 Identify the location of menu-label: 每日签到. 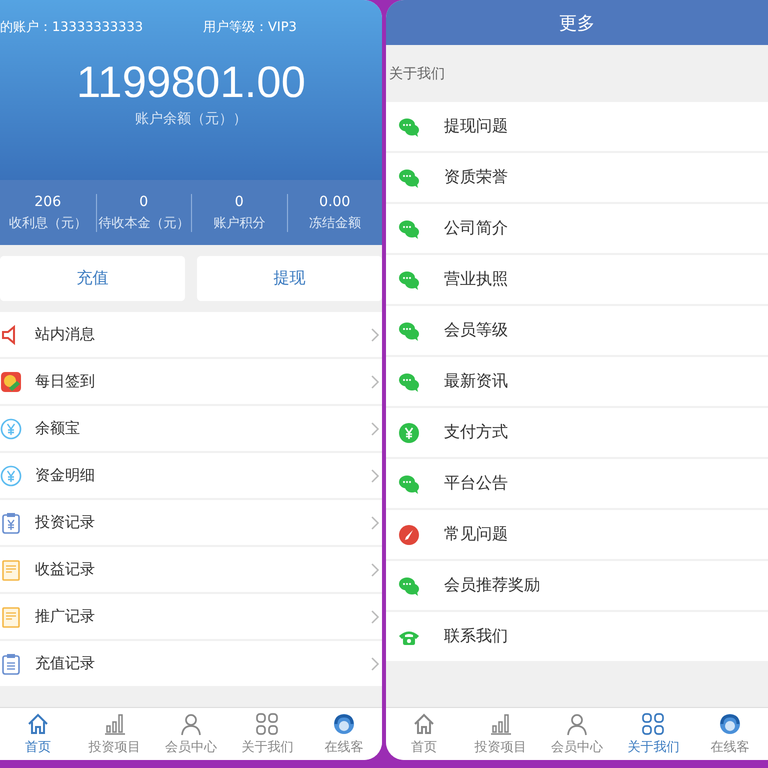
(65, 381).